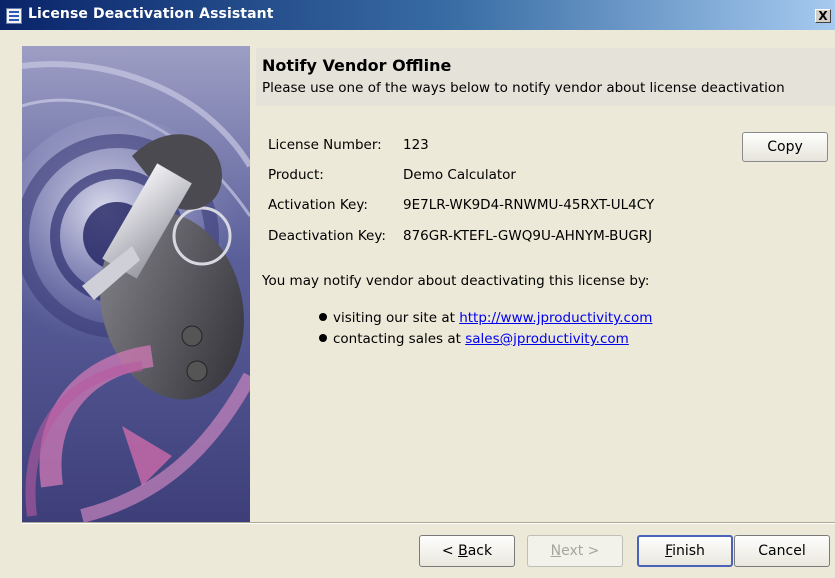 The width and height of the screenshot is (835, 578). Describe the element at coordinates (397, 339) in the screenshot. I see `sales-prefix: contacting sales at` at that location.